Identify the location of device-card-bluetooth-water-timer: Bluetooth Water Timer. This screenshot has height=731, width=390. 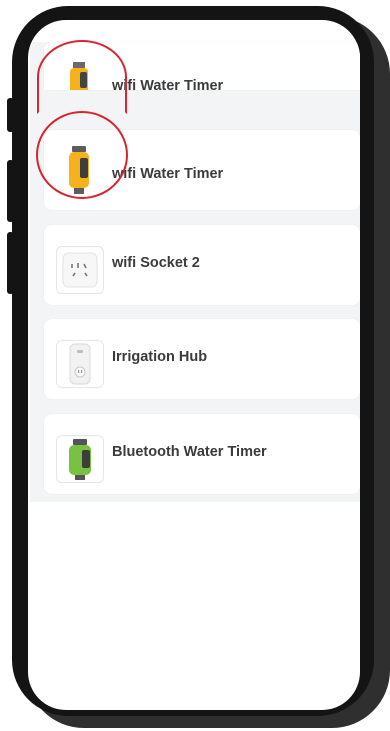
(202, 454).